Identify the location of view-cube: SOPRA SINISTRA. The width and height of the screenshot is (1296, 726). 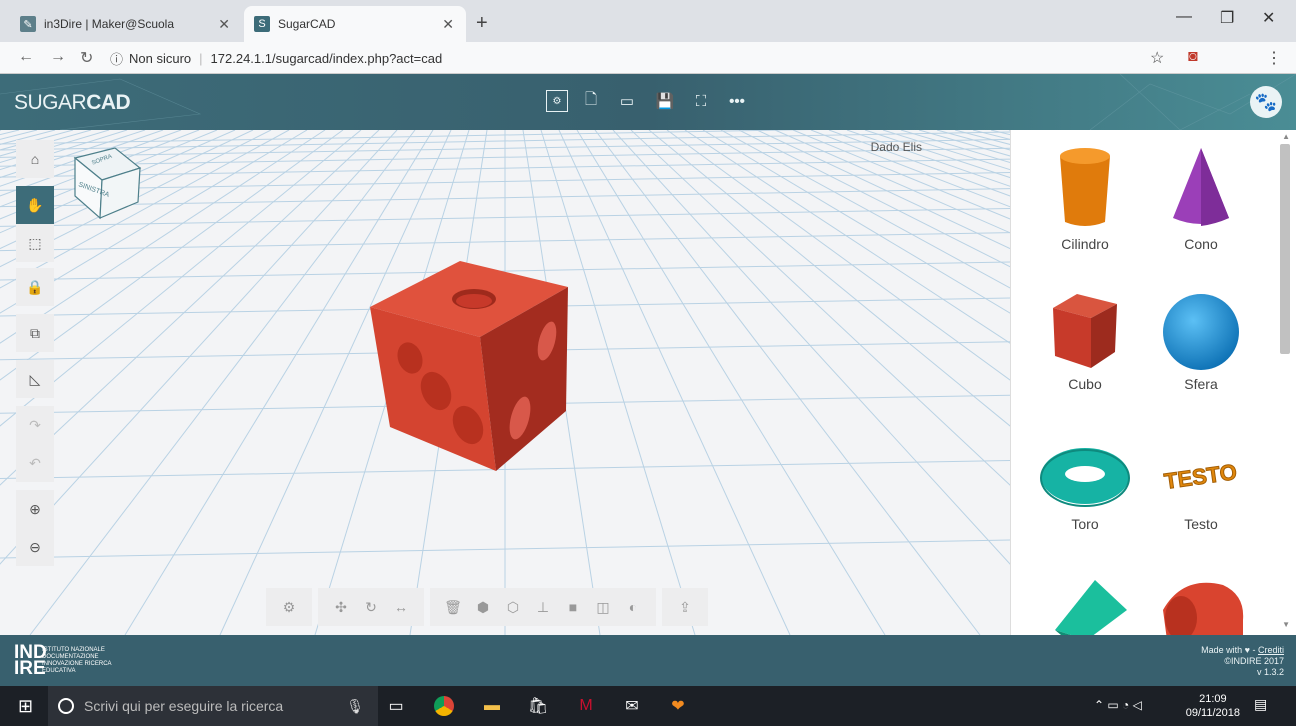
(110, 180).